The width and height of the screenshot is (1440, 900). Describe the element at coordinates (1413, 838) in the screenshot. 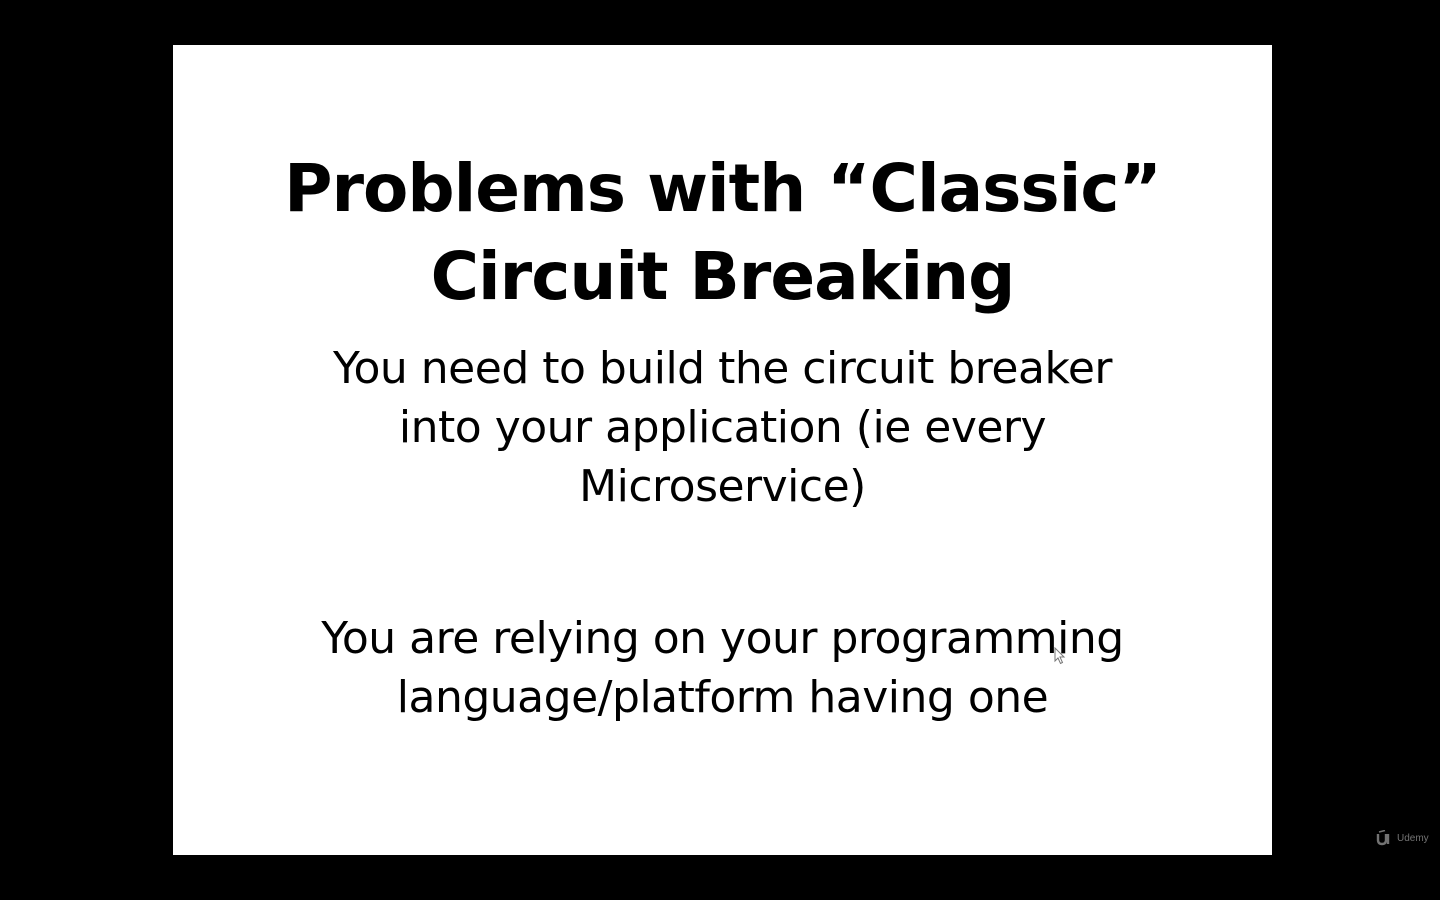

I see `watermark-label: Udemy` at that location.